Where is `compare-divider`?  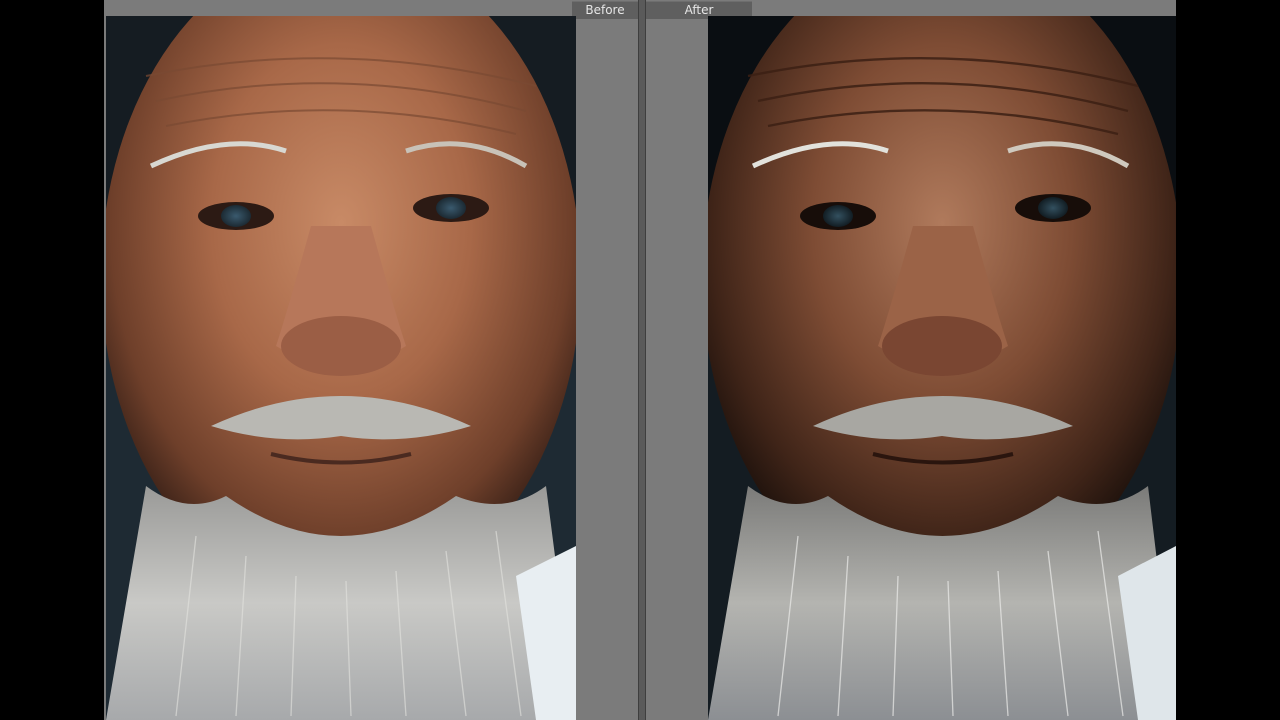
compare-divider is located at coordinates (642, 360).